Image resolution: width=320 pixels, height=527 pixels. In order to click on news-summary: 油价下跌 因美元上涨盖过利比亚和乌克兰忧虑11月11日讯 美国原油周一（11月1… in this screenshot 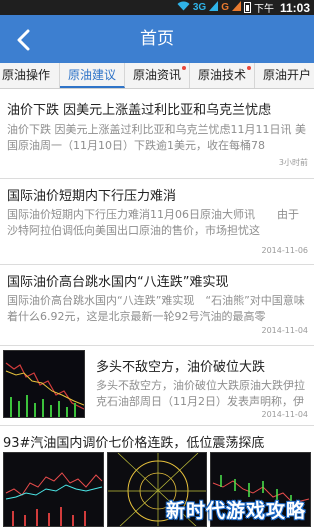, I will do `click(156, 137)`.